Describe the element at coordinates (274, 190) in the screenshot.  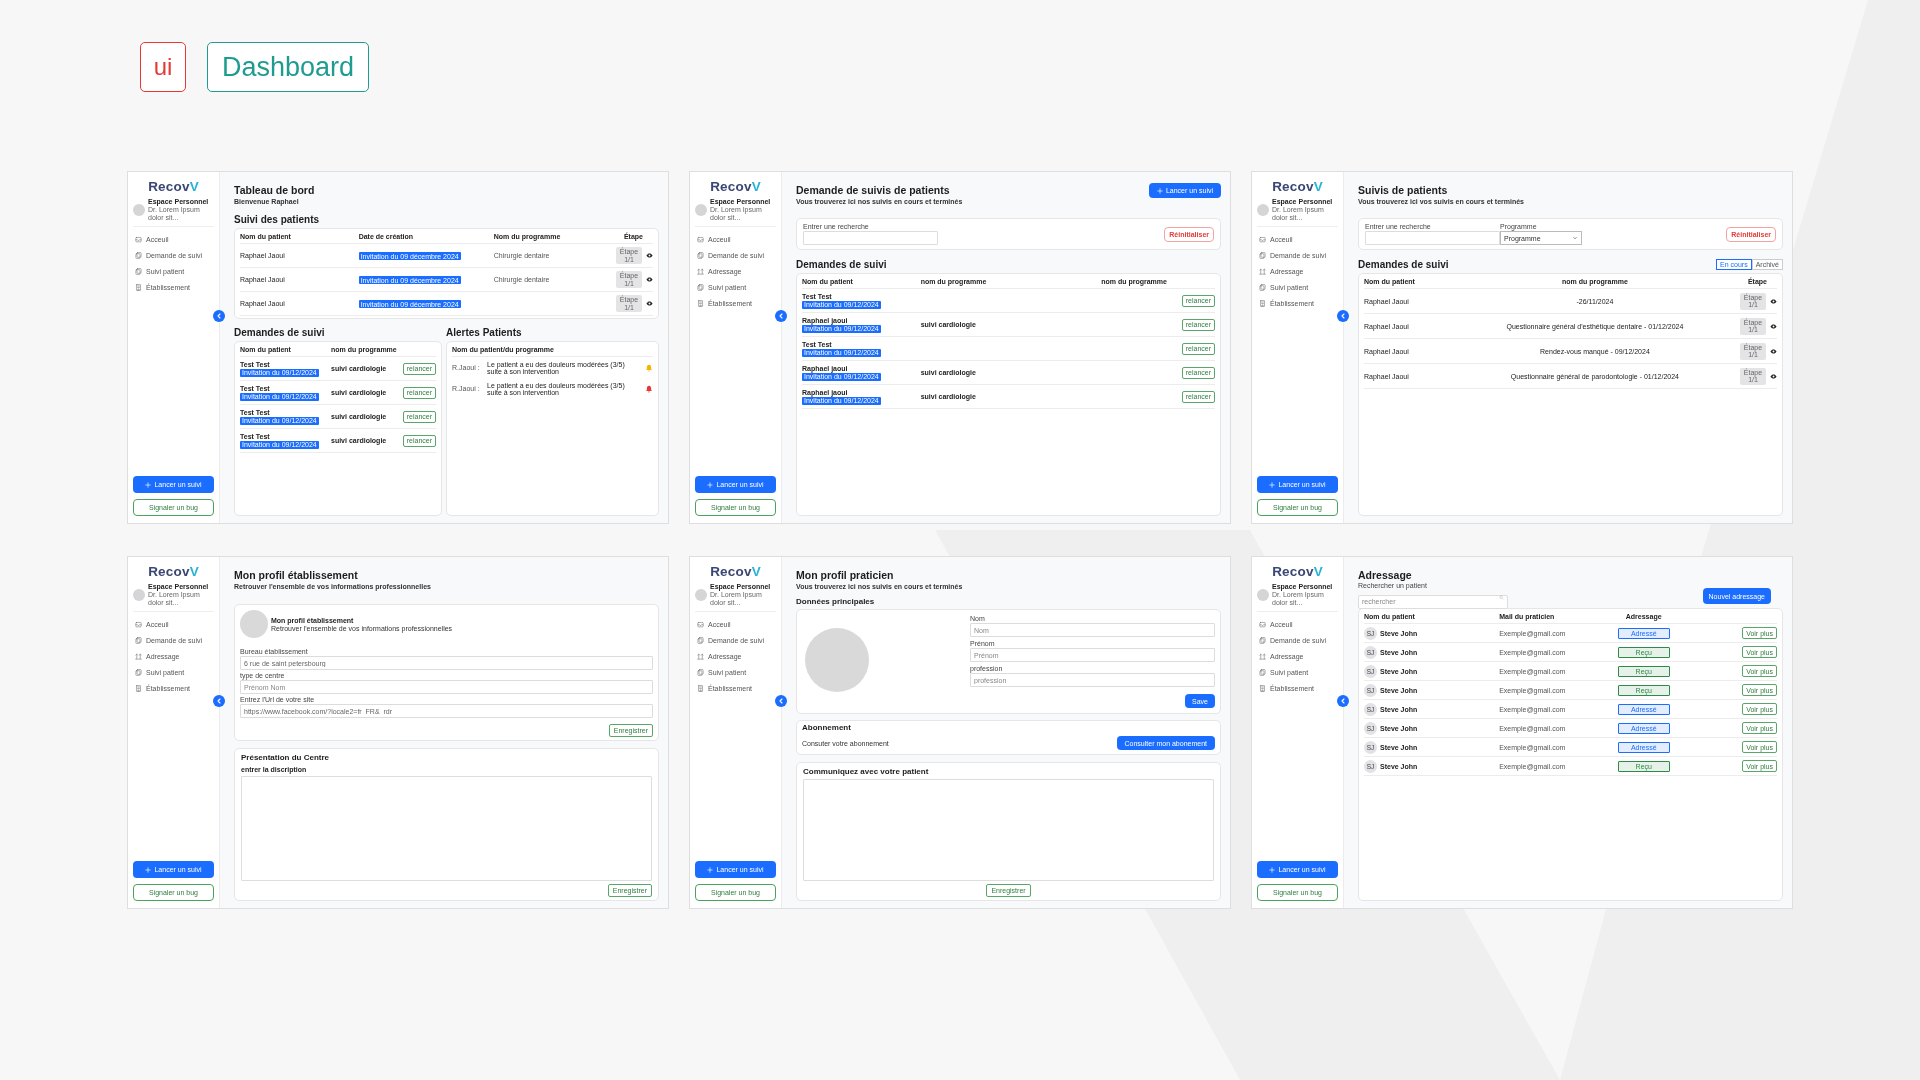
I see `page-title: Tableau de bord` at that location.